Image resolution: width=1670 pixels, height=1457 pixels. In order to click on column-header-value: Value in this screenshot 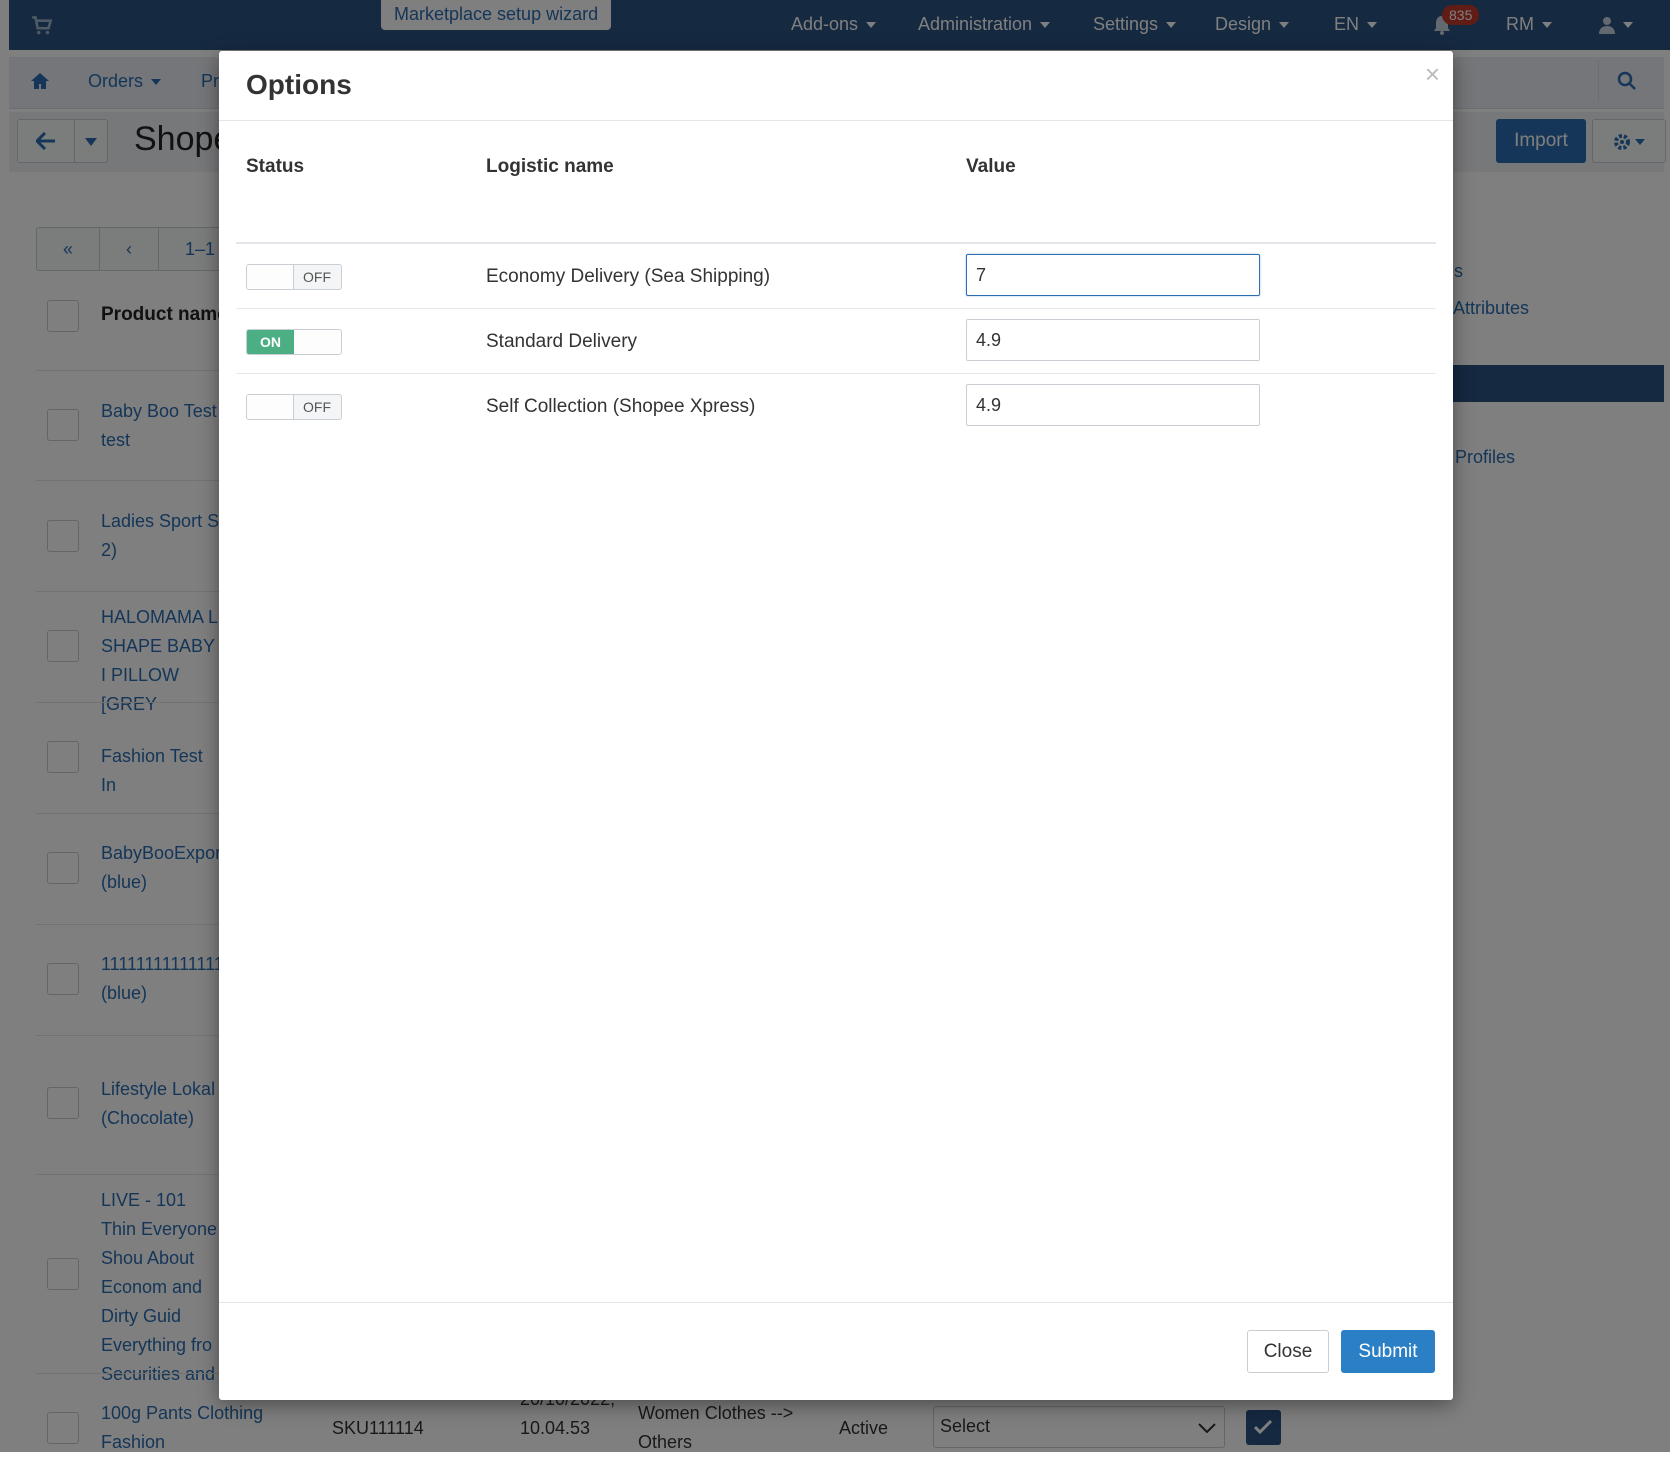, I will do `click(991, 166)`.